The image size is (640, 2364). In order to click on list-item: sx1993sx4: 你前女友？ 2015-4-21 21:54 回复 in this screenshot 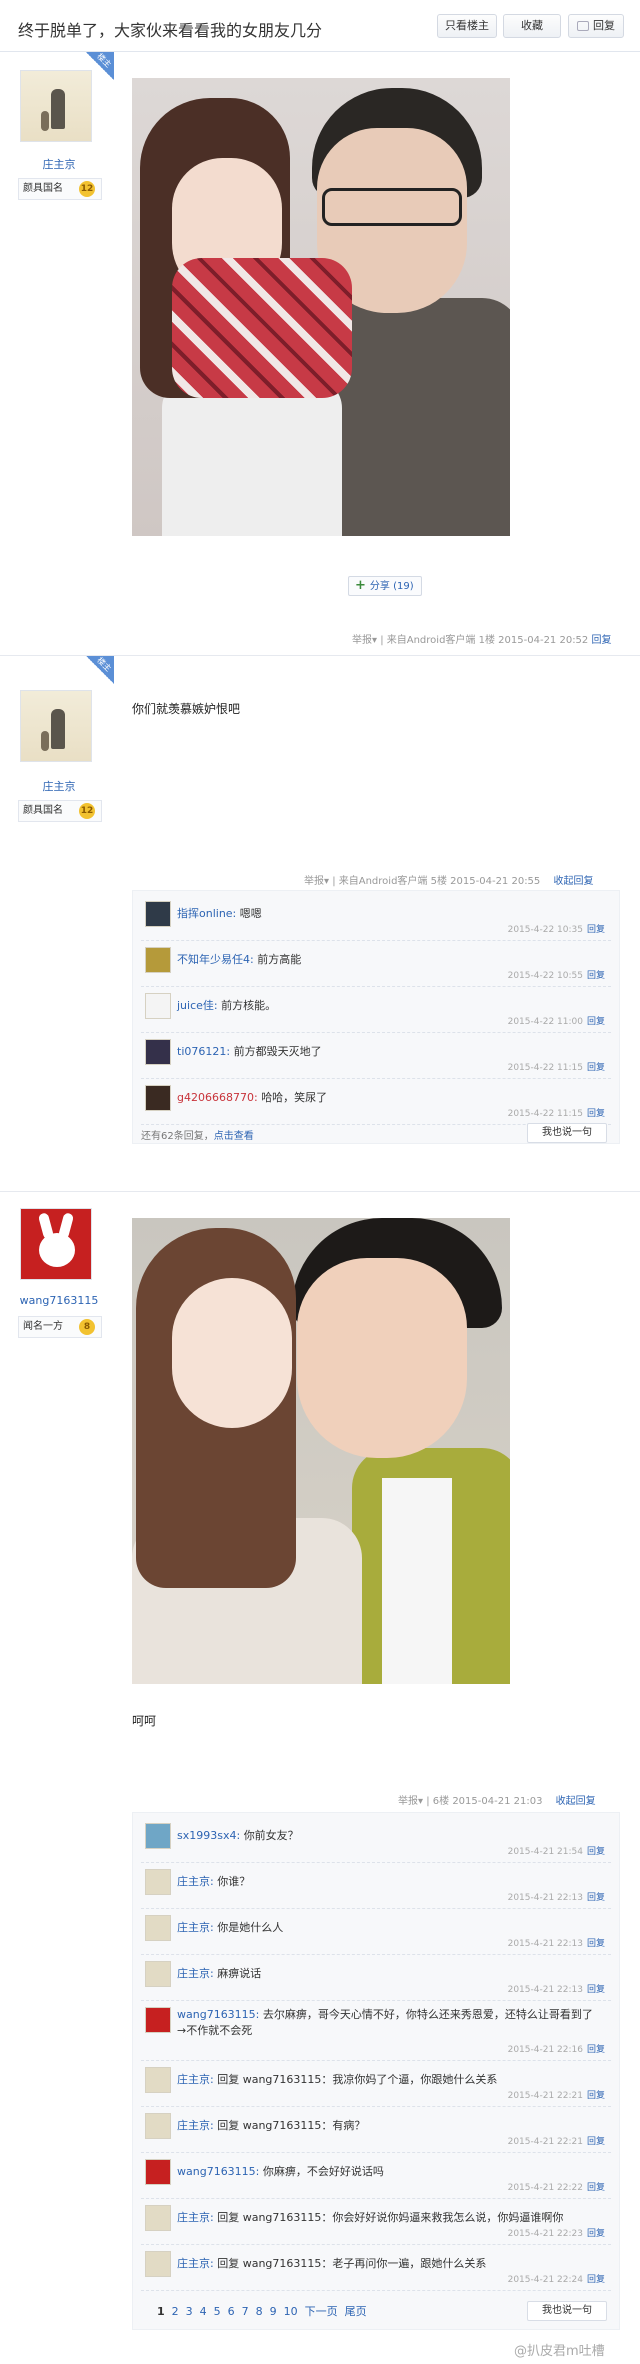, I will do `click(376, 1840)`.